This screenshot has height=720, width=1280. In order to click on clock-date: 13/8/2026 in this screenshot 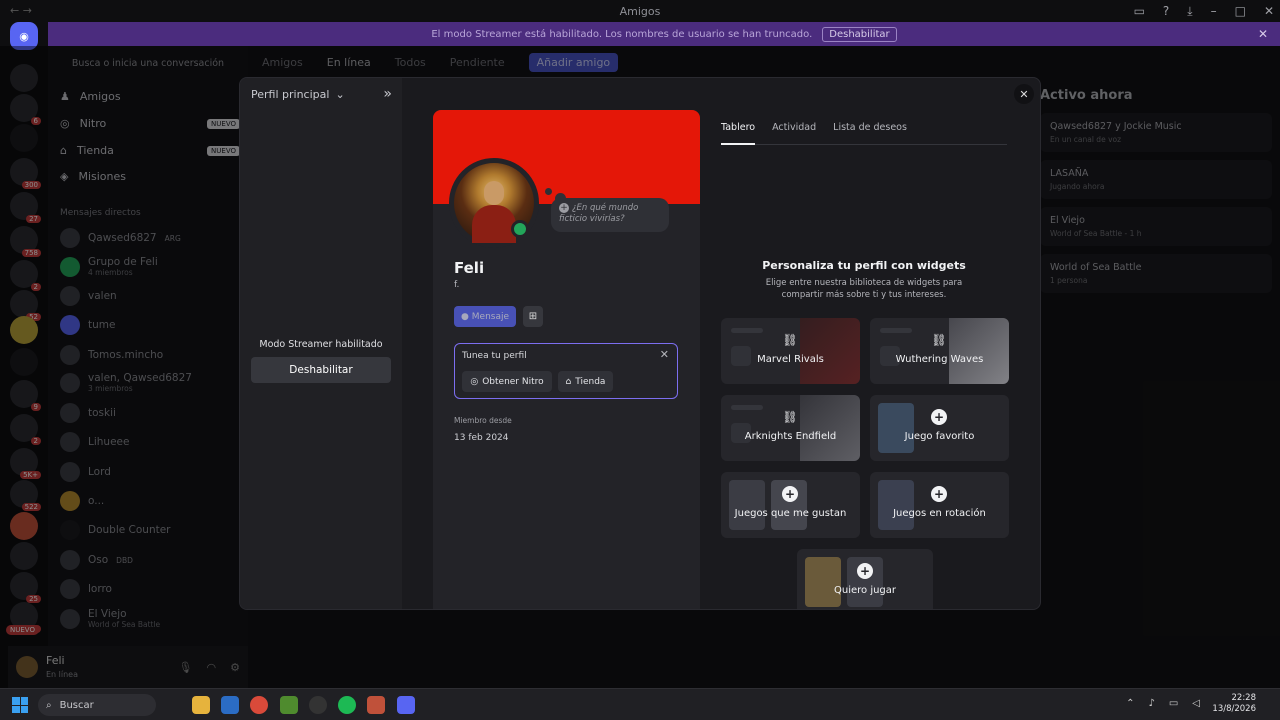, I will do `click(1234, 709)`.